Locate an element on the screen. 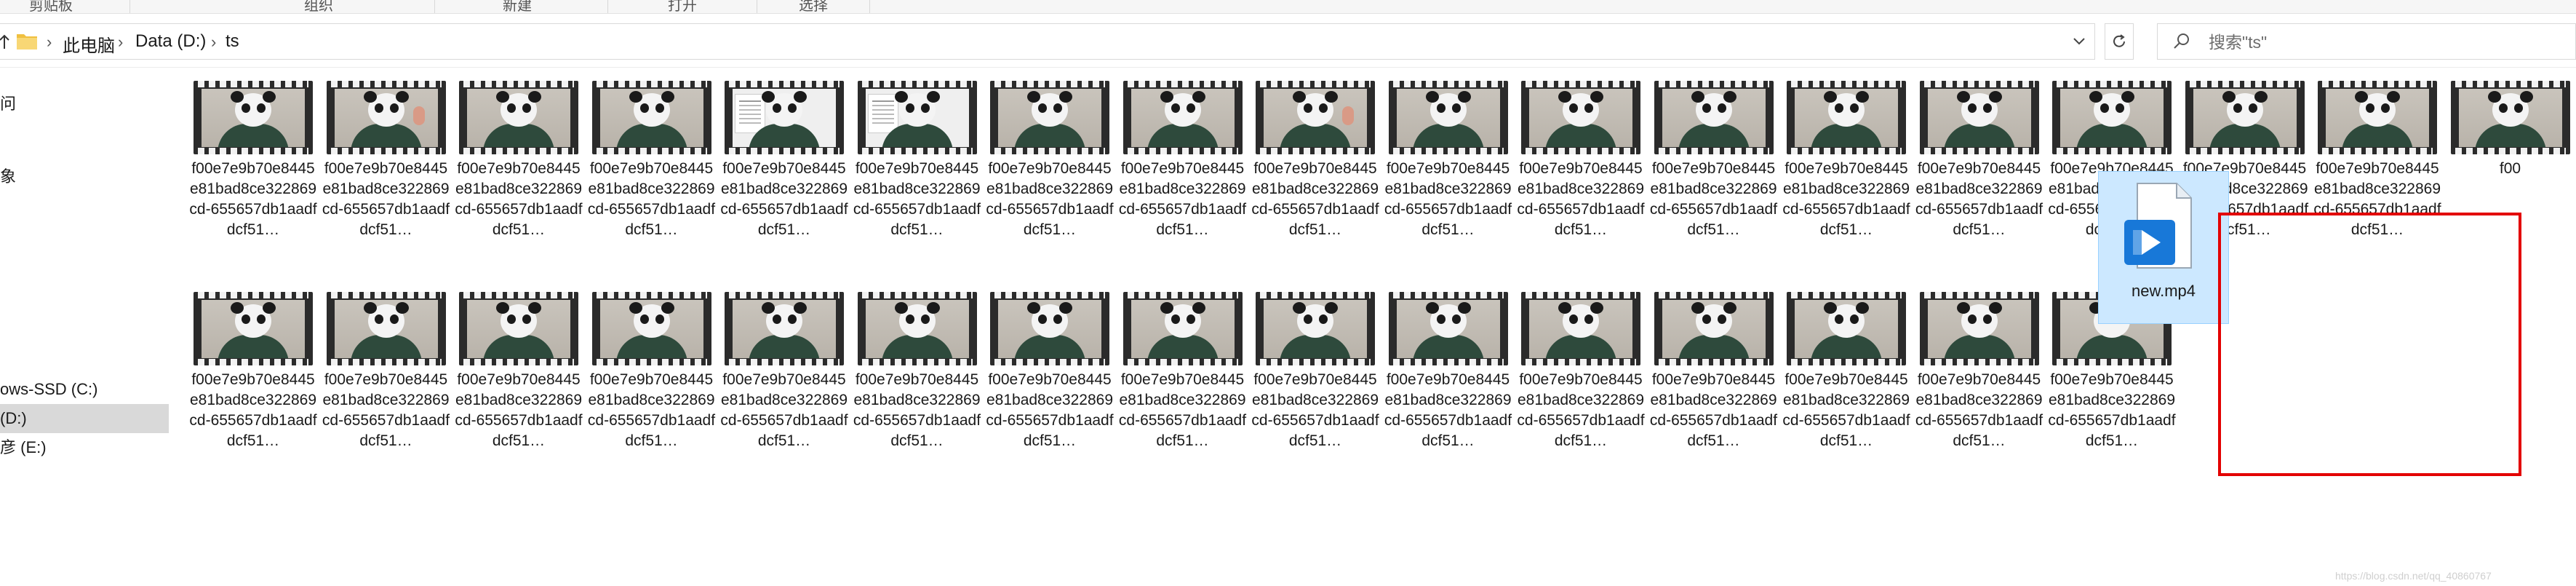 The image size is (2576, 586). nav-item-d-drive: (D:) is located at coordinates (84, 418).